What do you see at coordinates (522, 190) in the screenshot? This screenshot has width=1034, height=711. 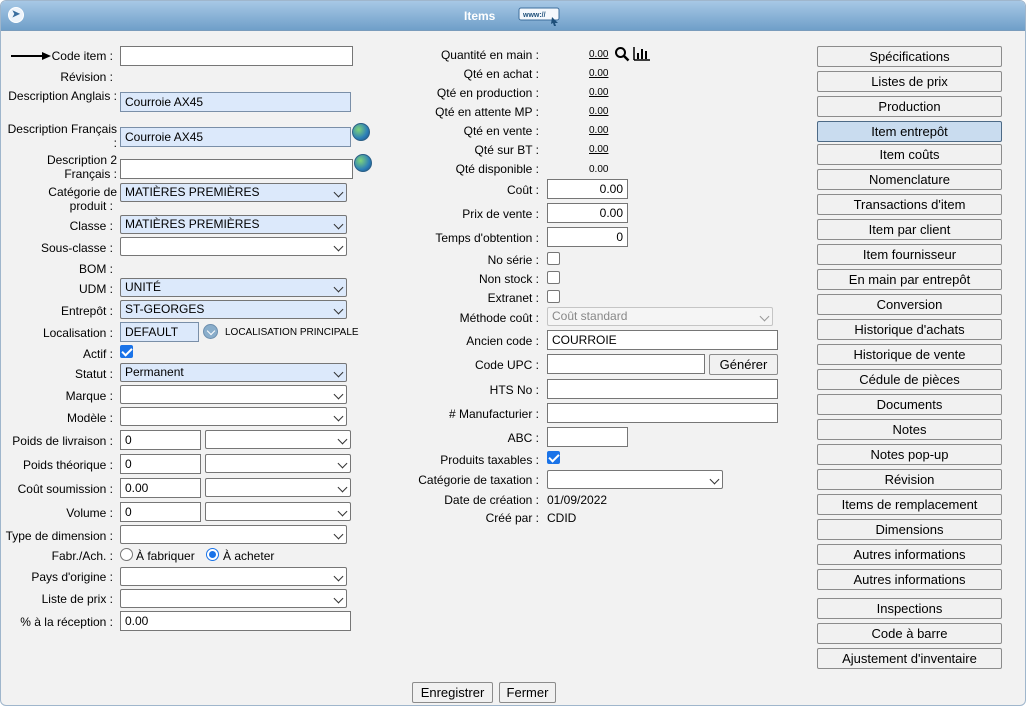 I see `cout-label: Coût :` at bounding box center [522, 190].